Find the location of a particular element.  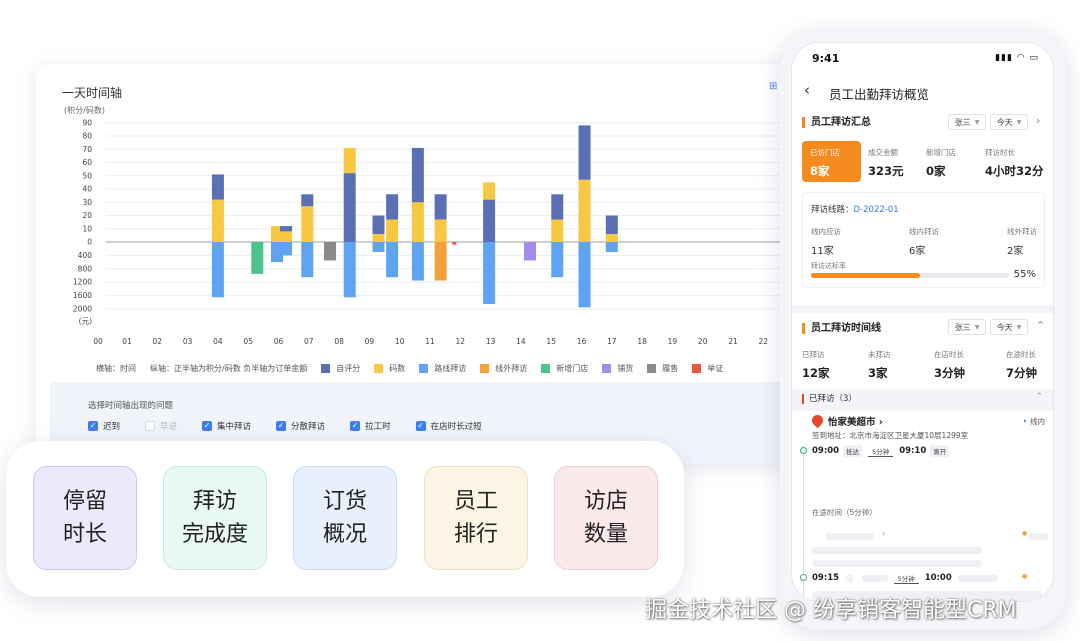

x-tick-label: 17 is located at coordinates (612, 341).